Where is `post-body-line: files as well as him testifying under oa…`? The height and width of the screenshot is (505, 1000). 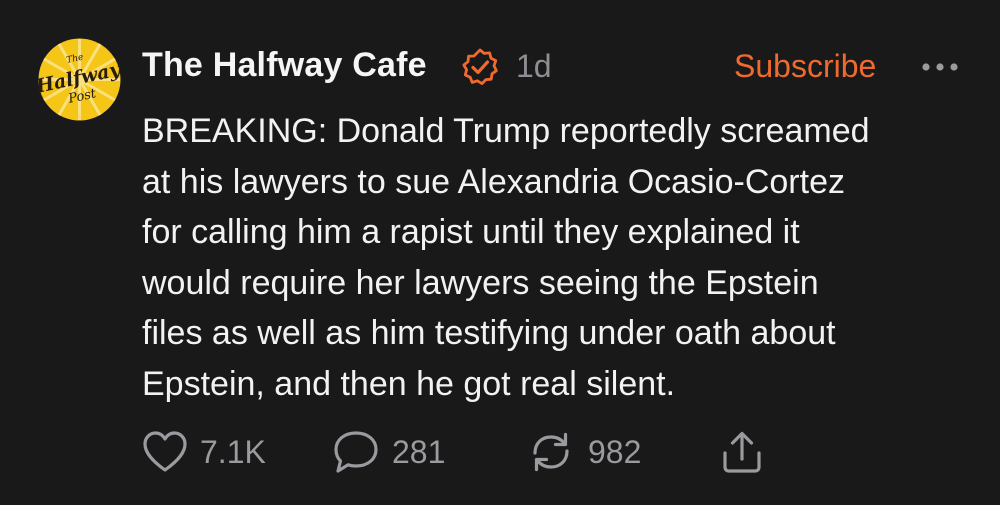 post-body-line: files as well as him testifying under oa… is located at coordinates (489, 333).